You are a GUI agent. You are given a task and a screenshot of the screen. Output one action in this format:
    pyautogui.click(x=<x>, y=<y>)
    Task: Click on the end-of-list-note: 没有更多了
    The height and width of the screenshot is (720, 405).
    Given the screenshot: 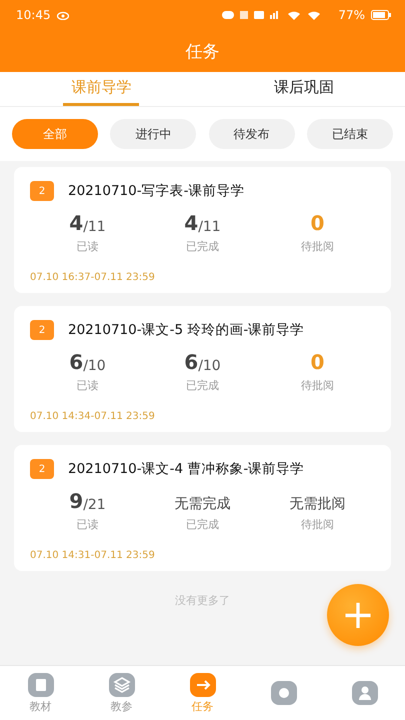 What is the action you would take?
    pyautogui.click(x=202, y=600)
    